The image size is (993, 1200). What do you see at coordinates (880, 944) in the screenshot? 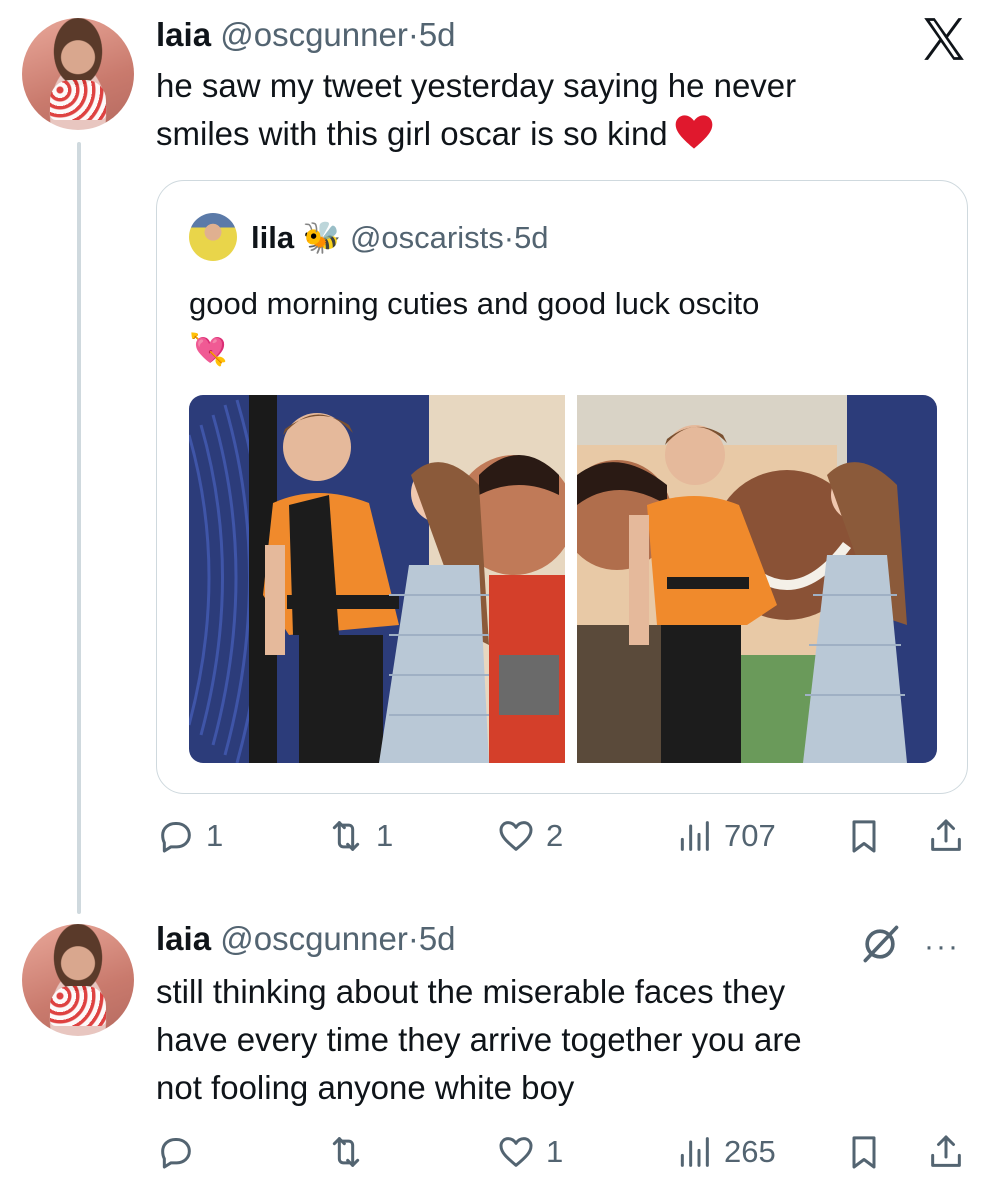
I see `grok-icon` at bounding box center [880, 944].